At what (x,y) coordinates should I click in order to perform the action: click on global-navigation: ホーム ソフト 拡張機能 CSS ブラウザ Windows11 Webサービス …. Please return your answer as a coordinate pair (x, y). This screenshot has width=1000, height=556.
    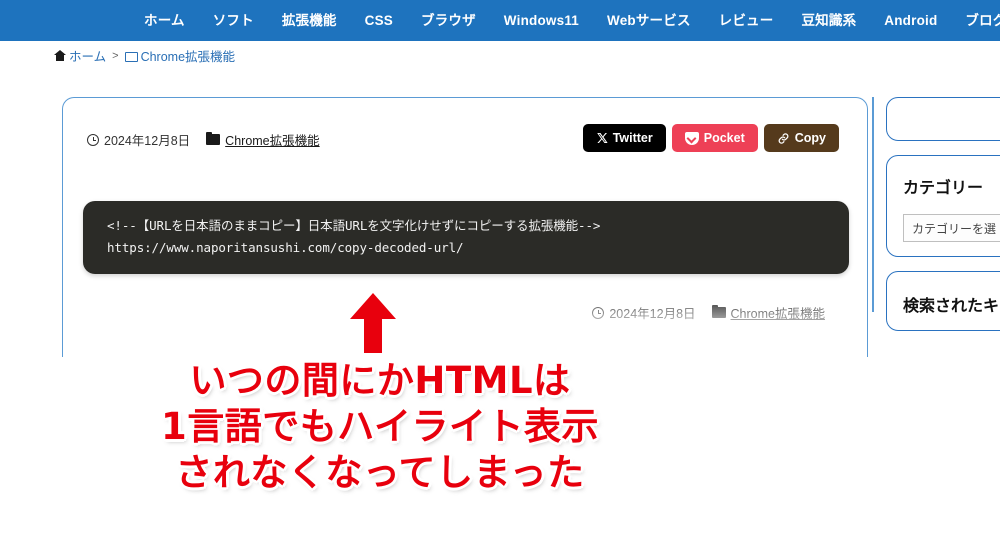
    Looking at the image, I should click on (500, 20).